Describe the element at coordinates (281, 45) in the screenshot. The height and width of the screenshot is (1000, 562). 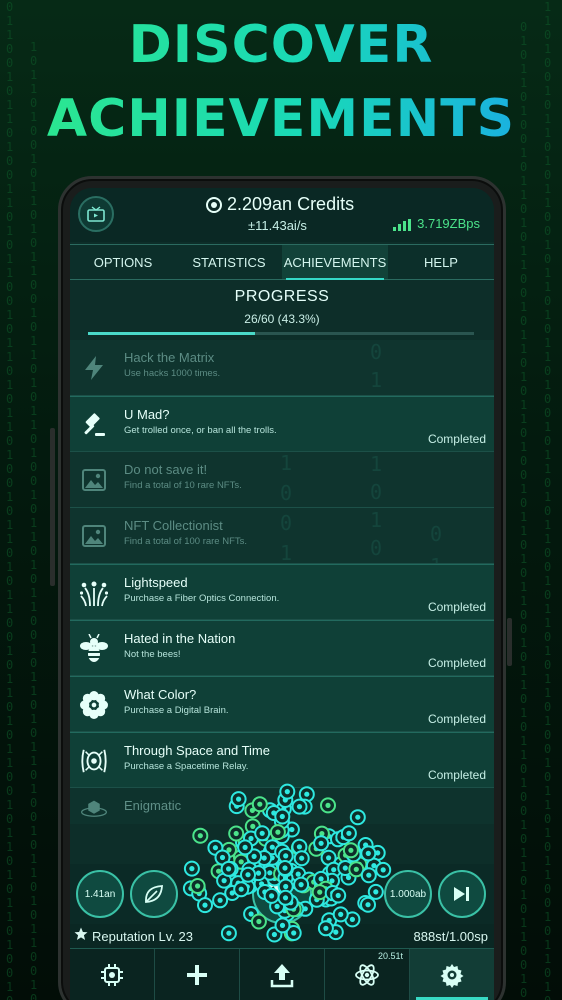
I see `promo-title-line1: DISCOVER` at that location.